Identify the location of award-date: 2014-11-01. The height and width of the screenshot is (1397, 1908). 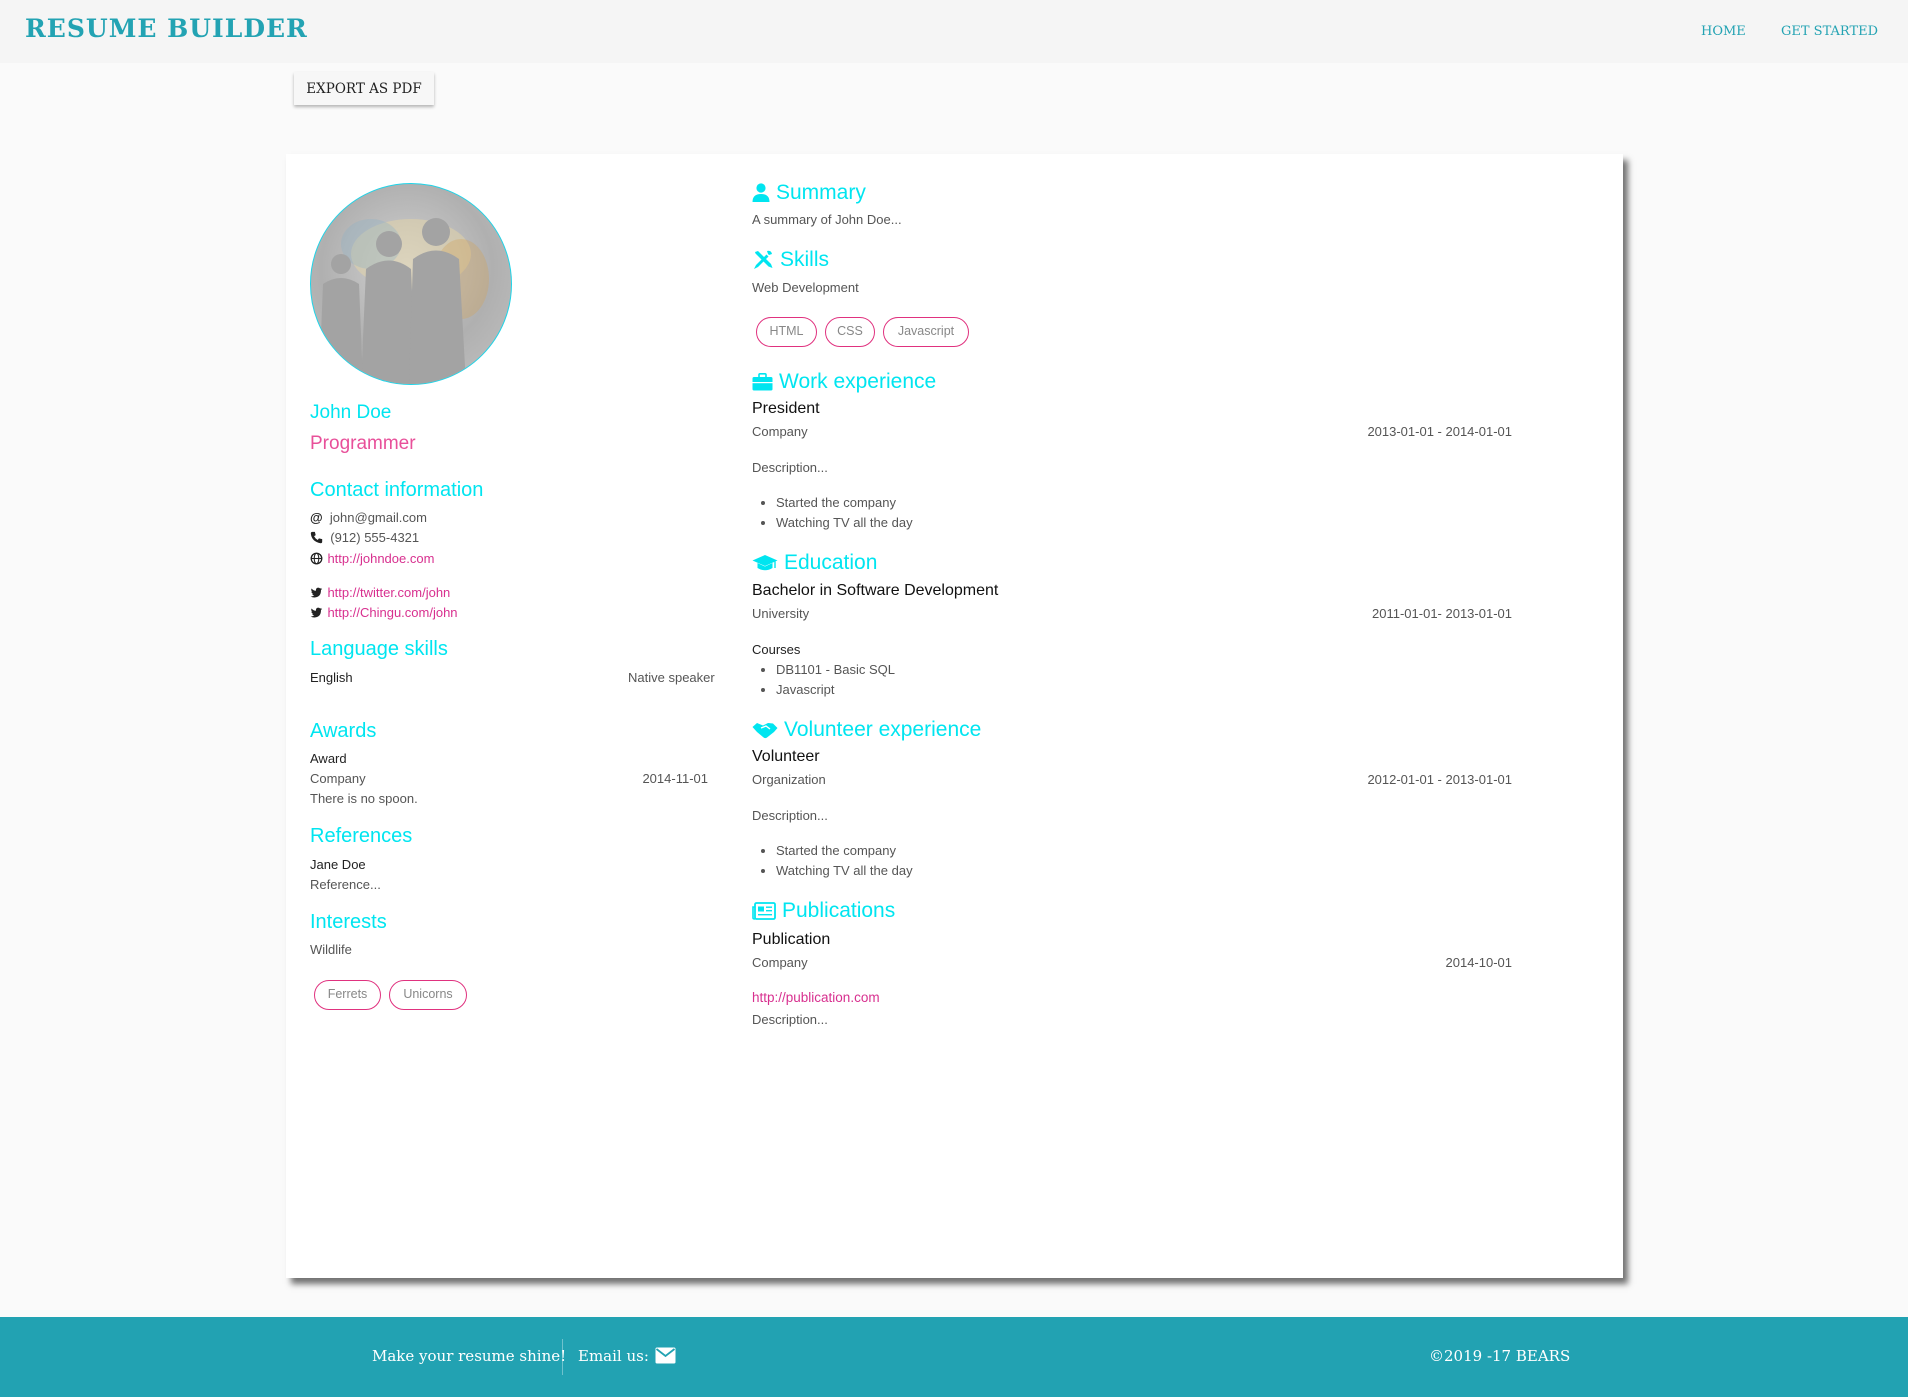
(675, 778).